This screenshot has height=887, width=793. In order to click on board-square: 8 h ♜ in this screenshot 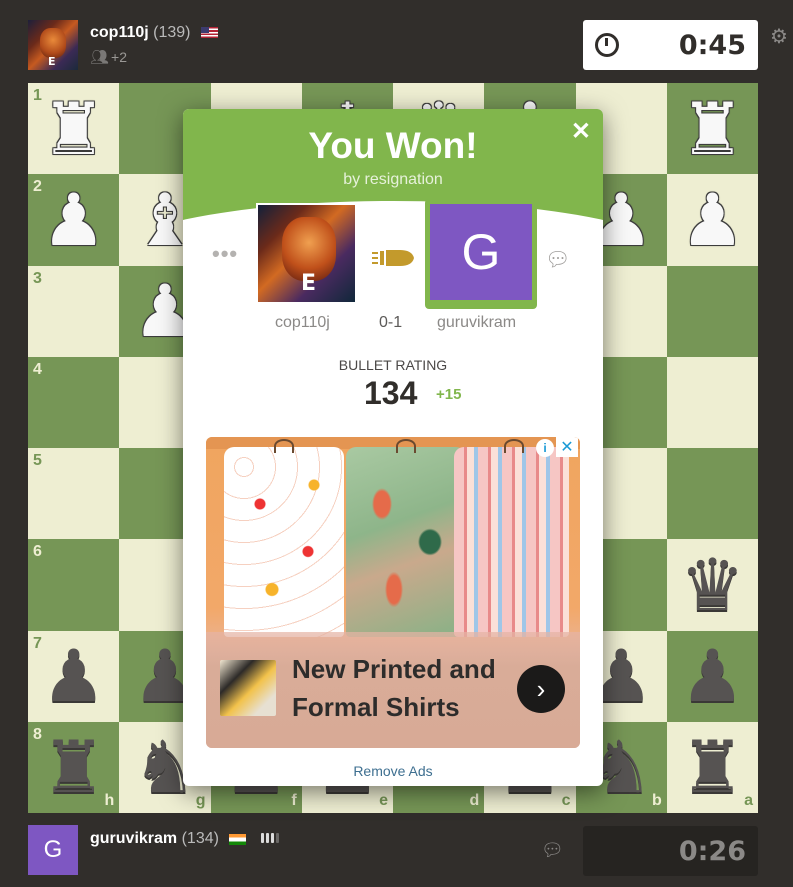, I will do `click(74, 767)`.